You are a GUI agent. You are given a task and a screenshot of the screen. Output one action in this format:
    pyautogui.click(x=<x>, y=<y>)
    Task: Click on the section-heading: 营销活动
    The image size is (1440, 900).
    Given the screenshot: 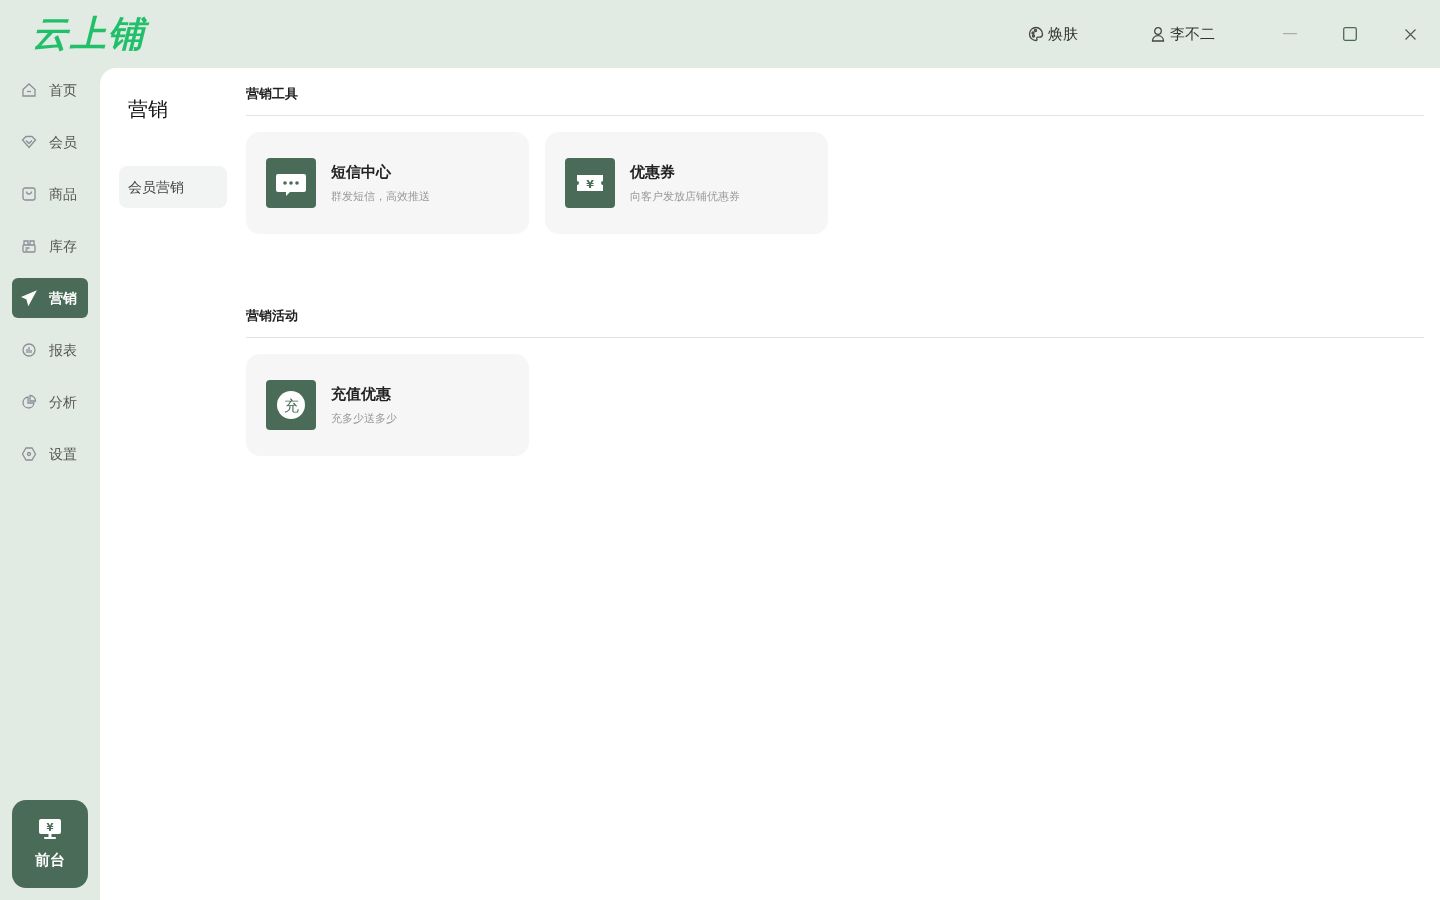 What is the action you would take?
    pyautogui.click(x=272, y=316)
    